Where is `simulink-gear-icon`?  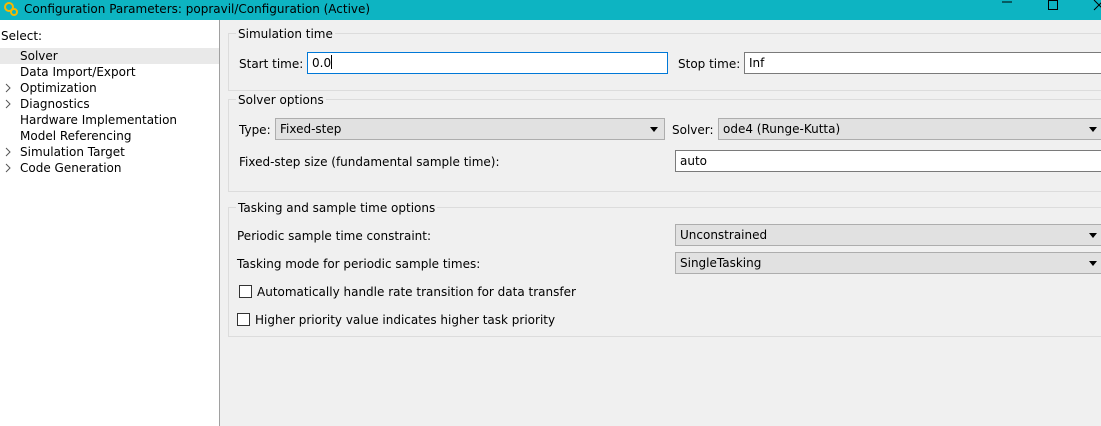
simulink-gear-icon is located at coordinates (11, 9).